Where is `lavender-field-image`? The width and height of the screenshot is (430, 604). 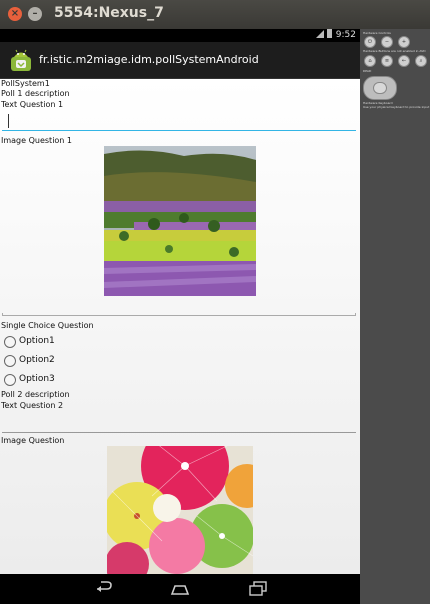 lavender-field-image is located at coordinates (180, 221).